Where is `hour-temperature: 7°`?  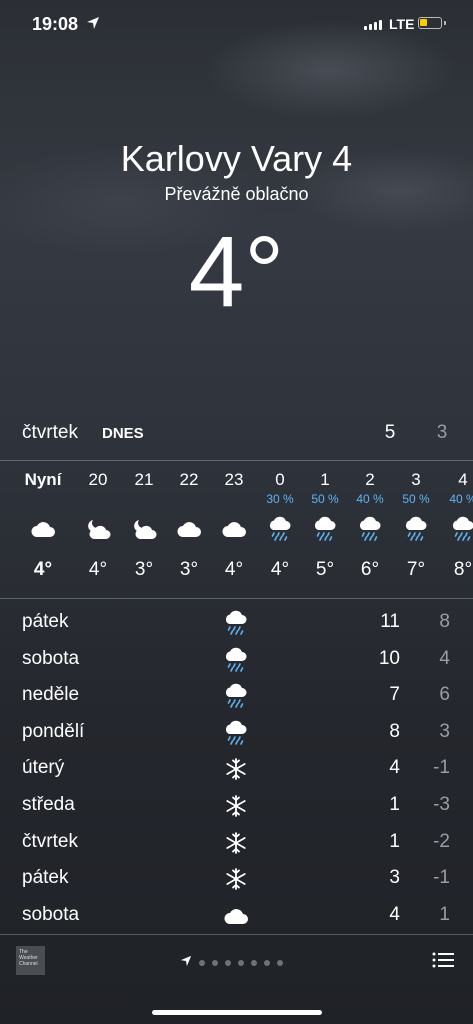 hour-temperature: 7° is located at coordinates (416, 569).